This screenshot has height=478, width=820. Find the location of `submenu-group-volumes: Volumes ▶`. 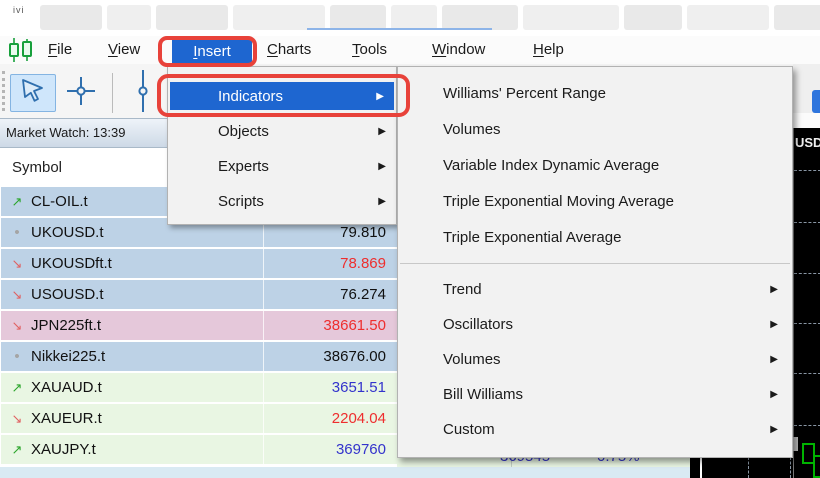

submenu-group-volumes: Volumes ▶ is located at coordinates (595, 359).